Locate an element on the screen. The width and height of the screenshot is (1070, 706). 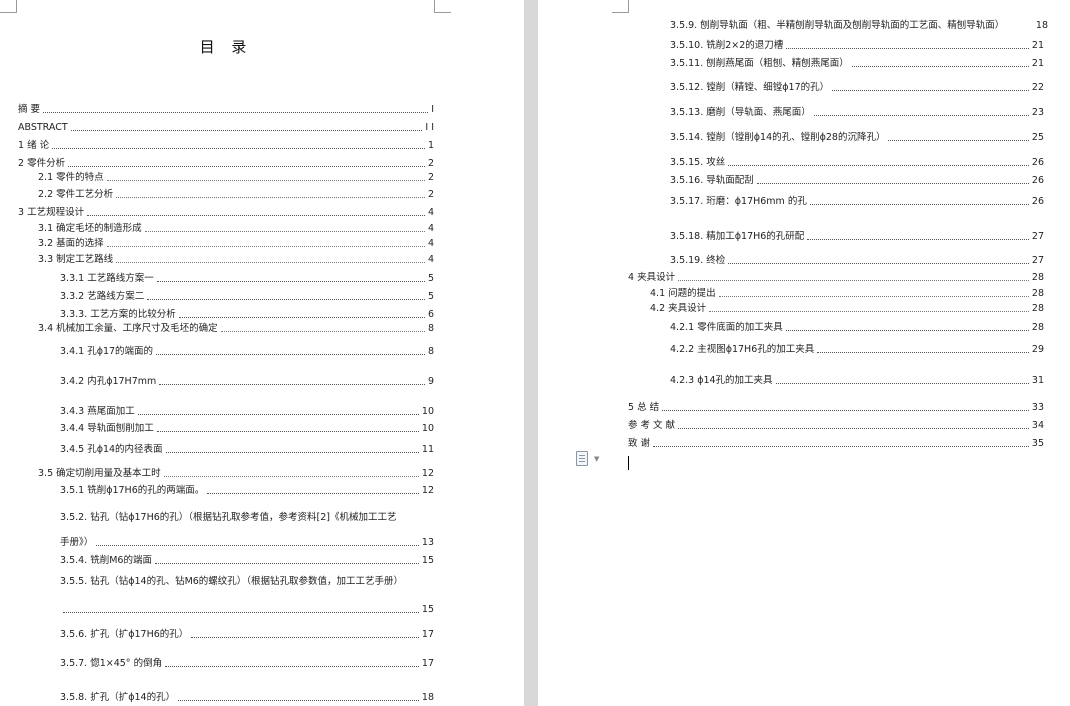
toc-entry: 致 谢 35 is located at coordinates (836, 441).